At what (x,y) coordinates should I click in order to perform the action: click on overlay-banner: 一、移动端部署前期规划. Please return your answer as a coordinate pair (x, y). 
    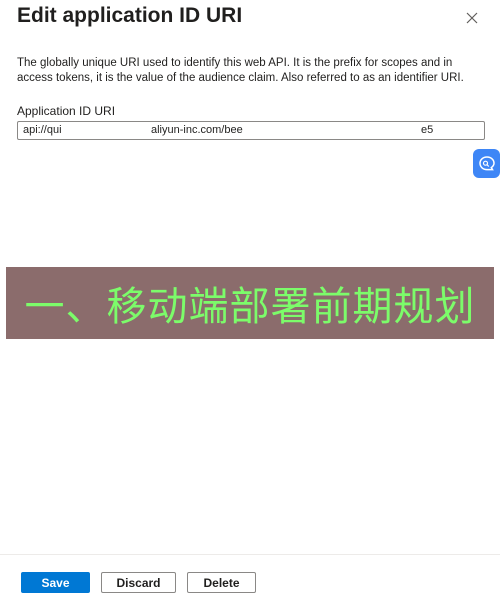
    Looking at the image, I should click on (250, 303).